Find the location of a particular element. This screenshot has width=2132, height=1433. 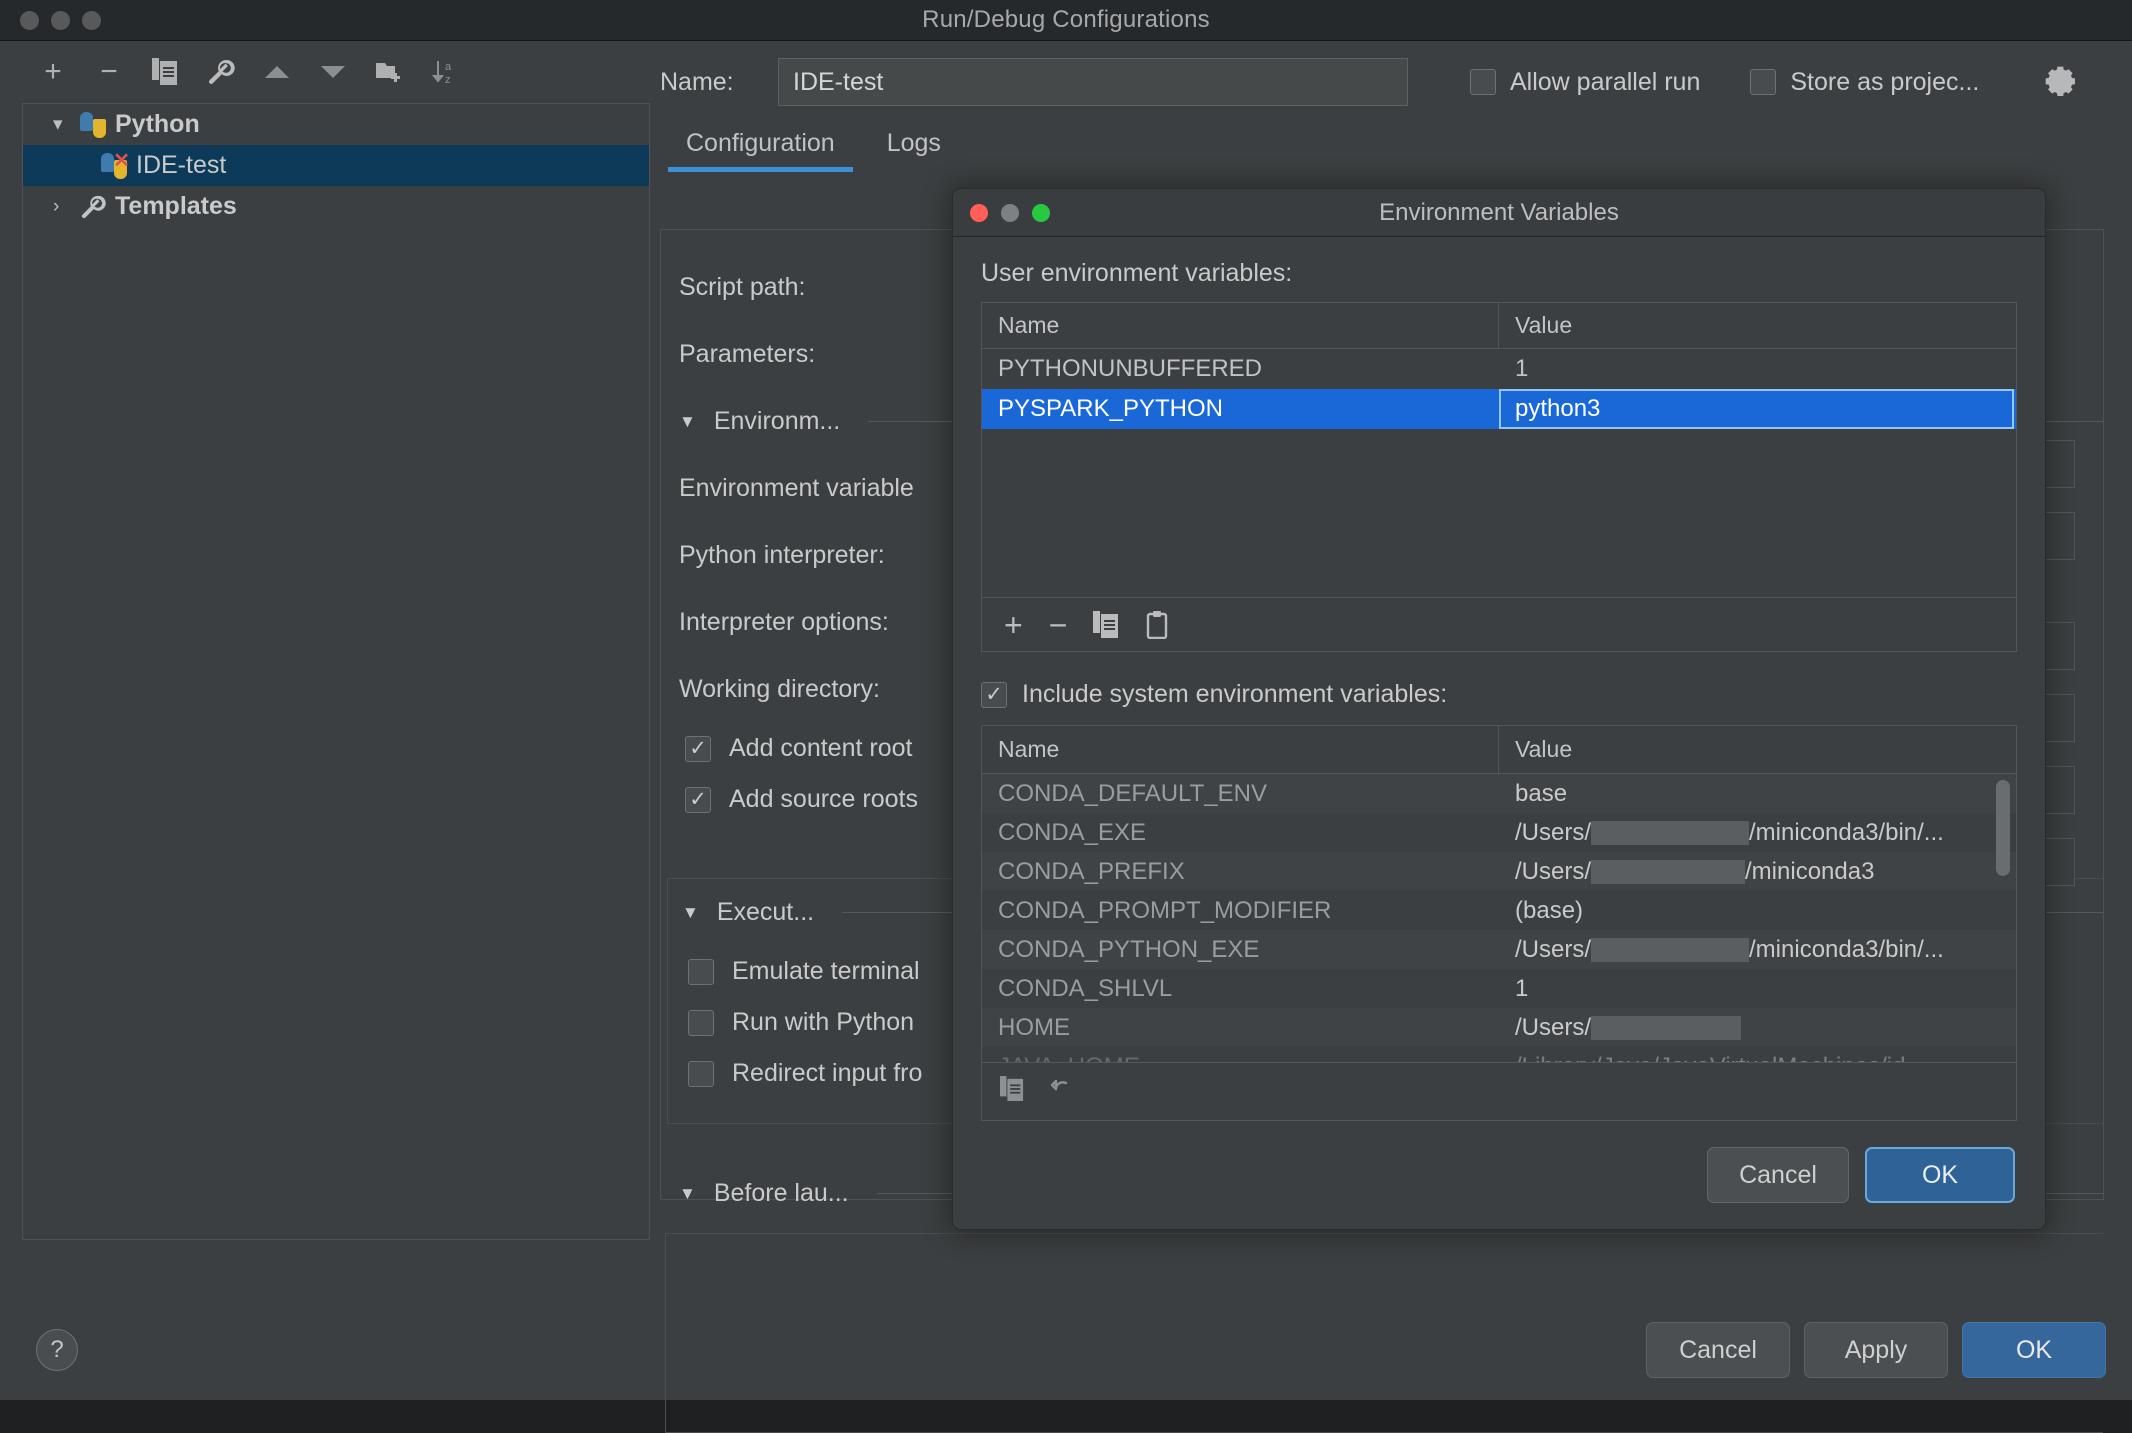

help-button: ? is located at coordinates (57, 1350).